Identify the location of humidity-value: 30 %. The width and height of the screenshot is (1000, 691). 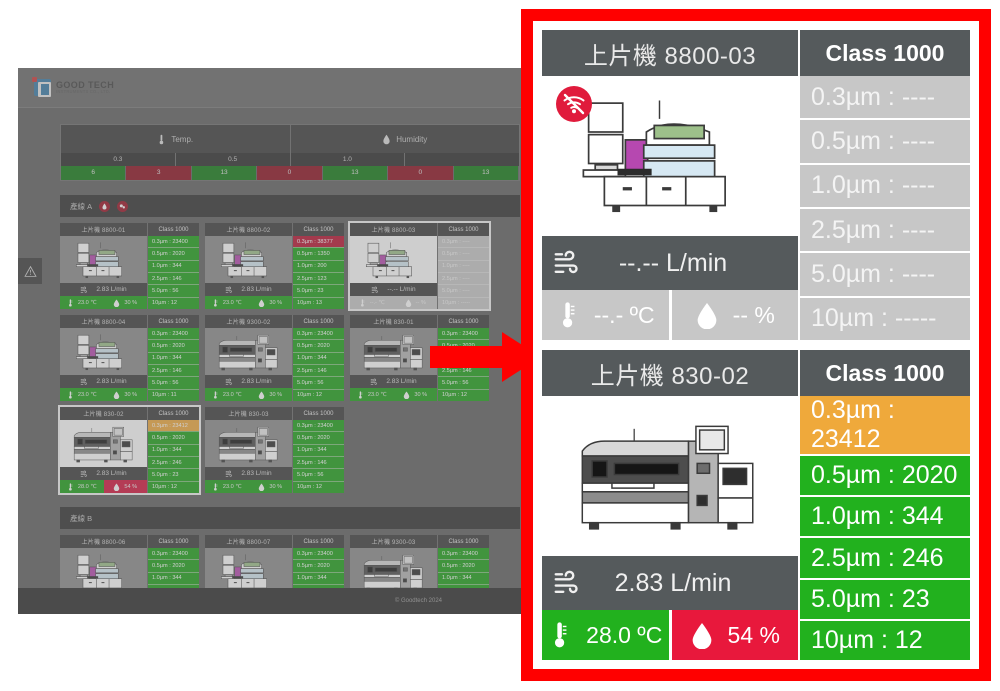
(131, 302).